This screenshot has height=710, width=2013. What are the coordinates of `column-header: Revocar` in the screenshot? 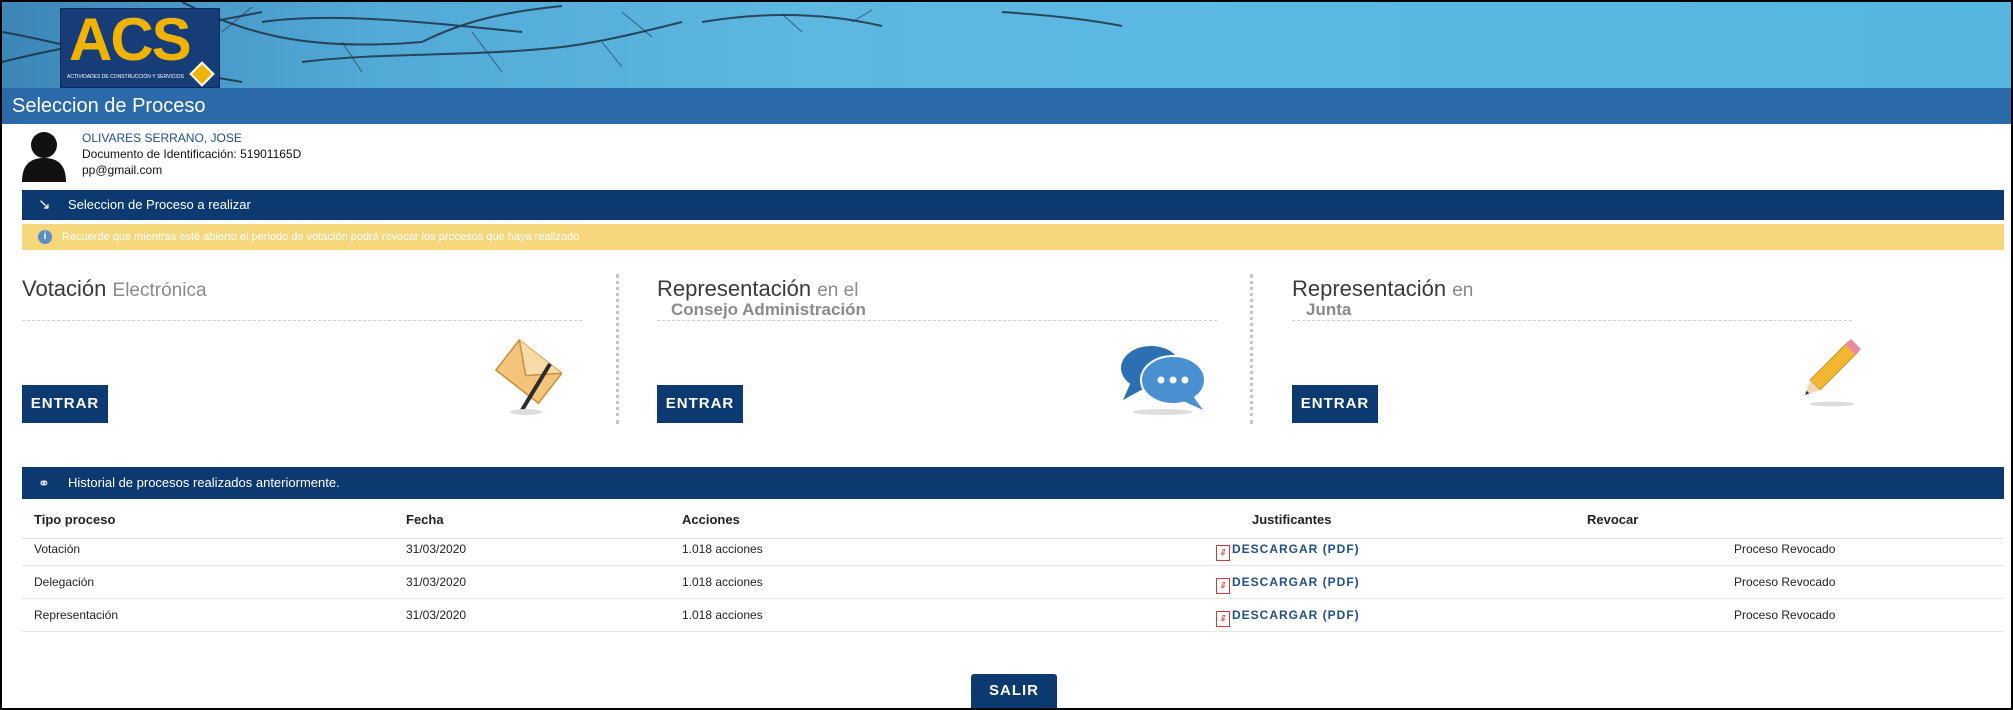 It's located at (1613, 519).